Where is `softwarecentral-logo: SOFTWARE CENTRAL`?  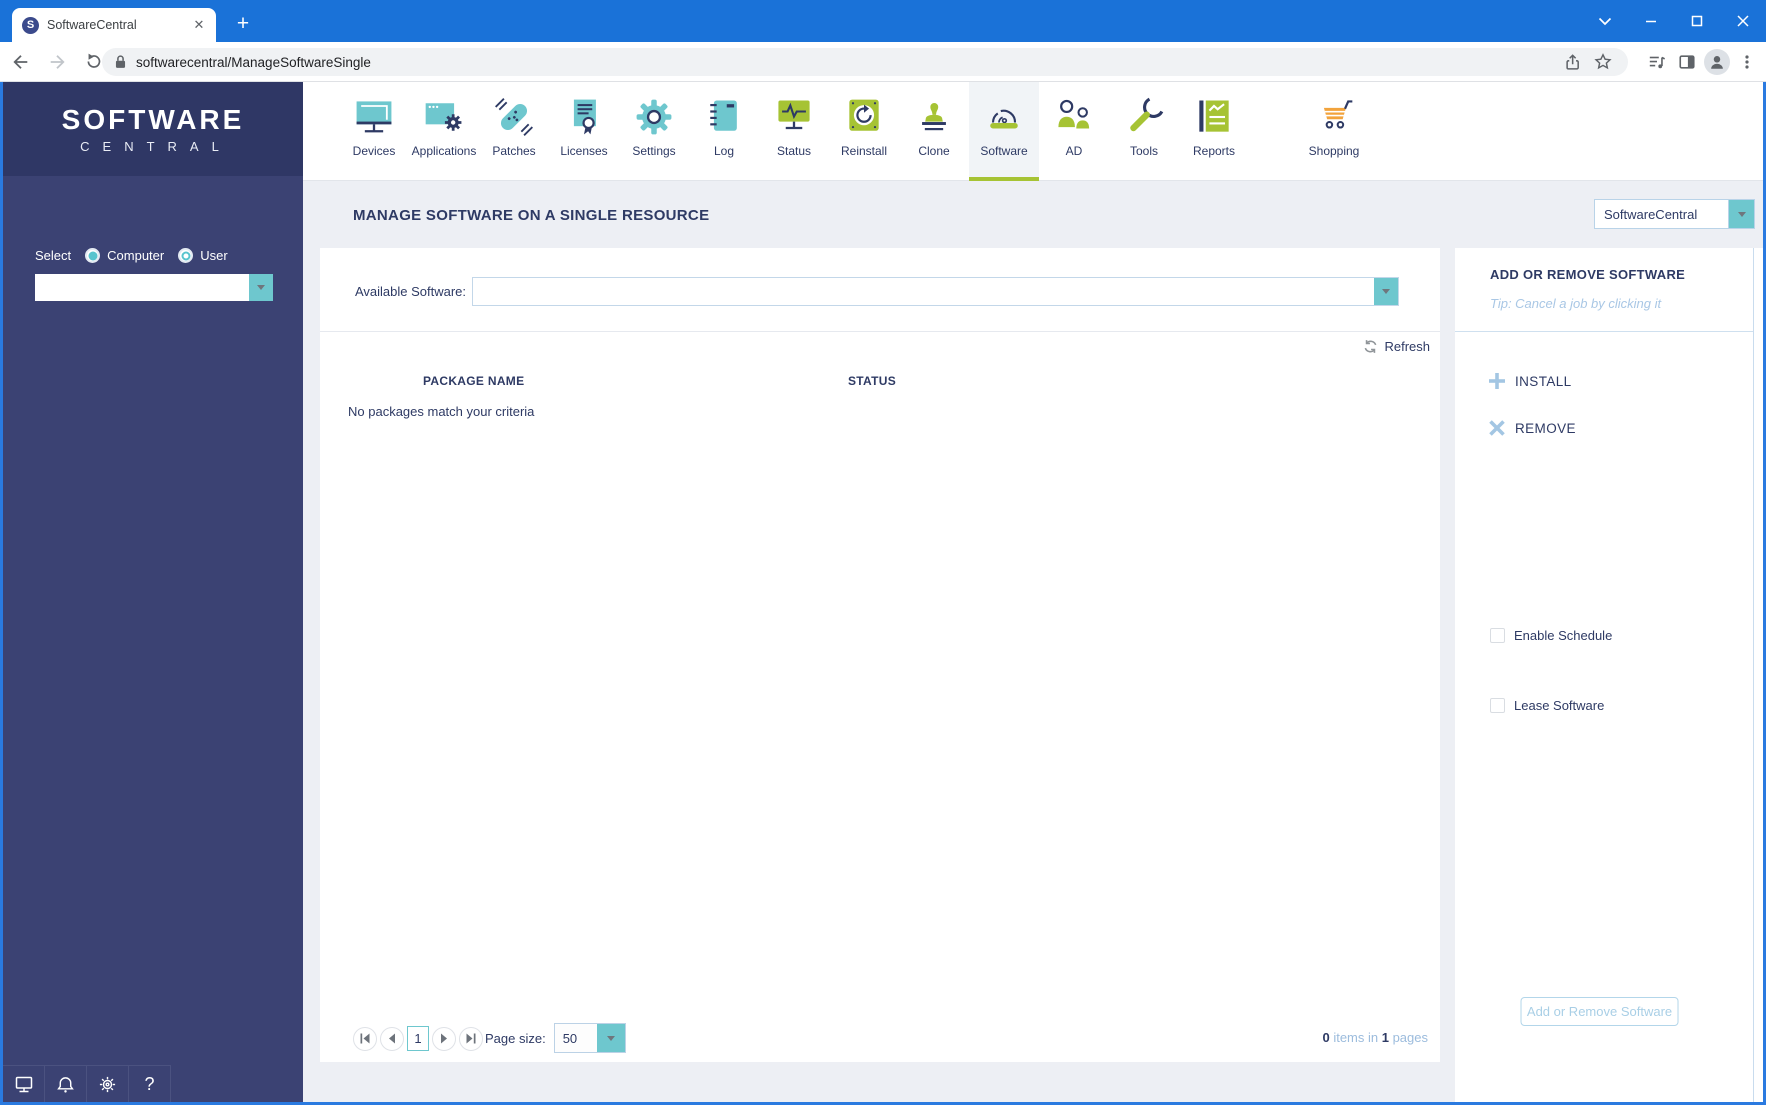
softwarecentral-logo: SOFTWARE CENTRAL is located at coordinates (153, 129).